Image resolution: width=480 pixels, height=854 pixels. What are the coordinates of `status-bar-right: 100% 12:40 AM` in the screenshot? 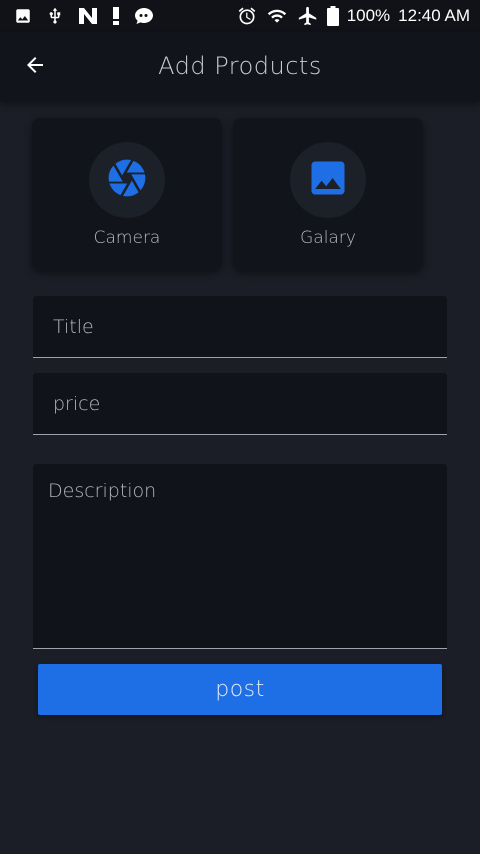 It's located at (353, 16).